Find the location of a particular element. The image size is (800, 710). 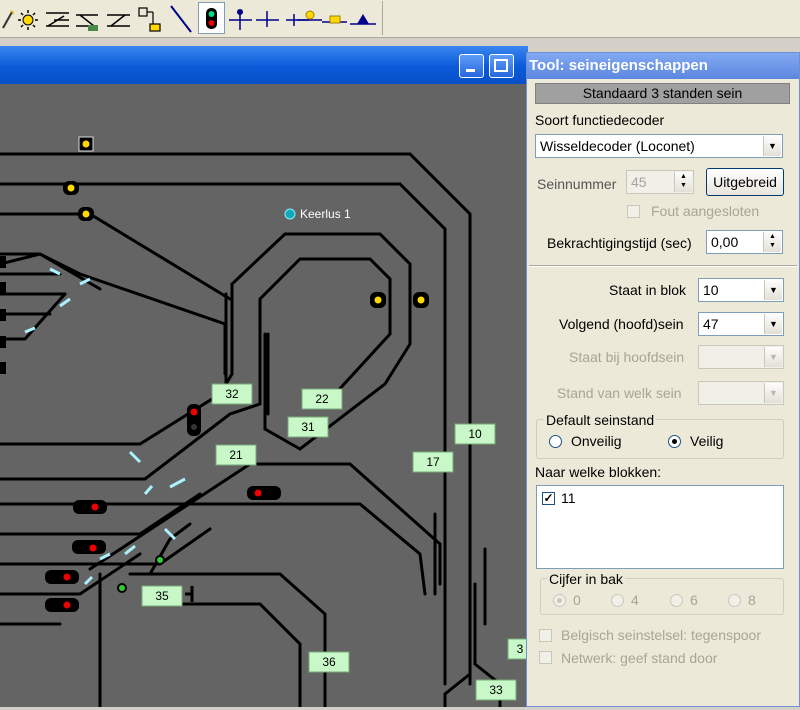

next-signal-select: 47 ▼ is located at coordinates (741, 324).